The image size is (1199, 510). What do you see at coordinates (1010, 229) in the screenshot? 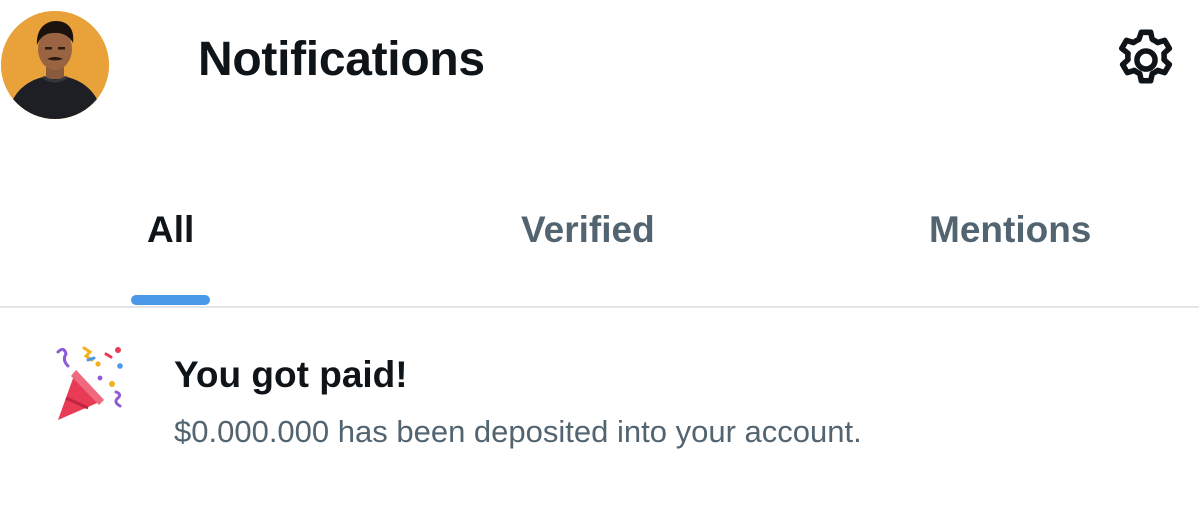
I see `tab-mentions-label: Mentions` at bounding box center [1010, 229].